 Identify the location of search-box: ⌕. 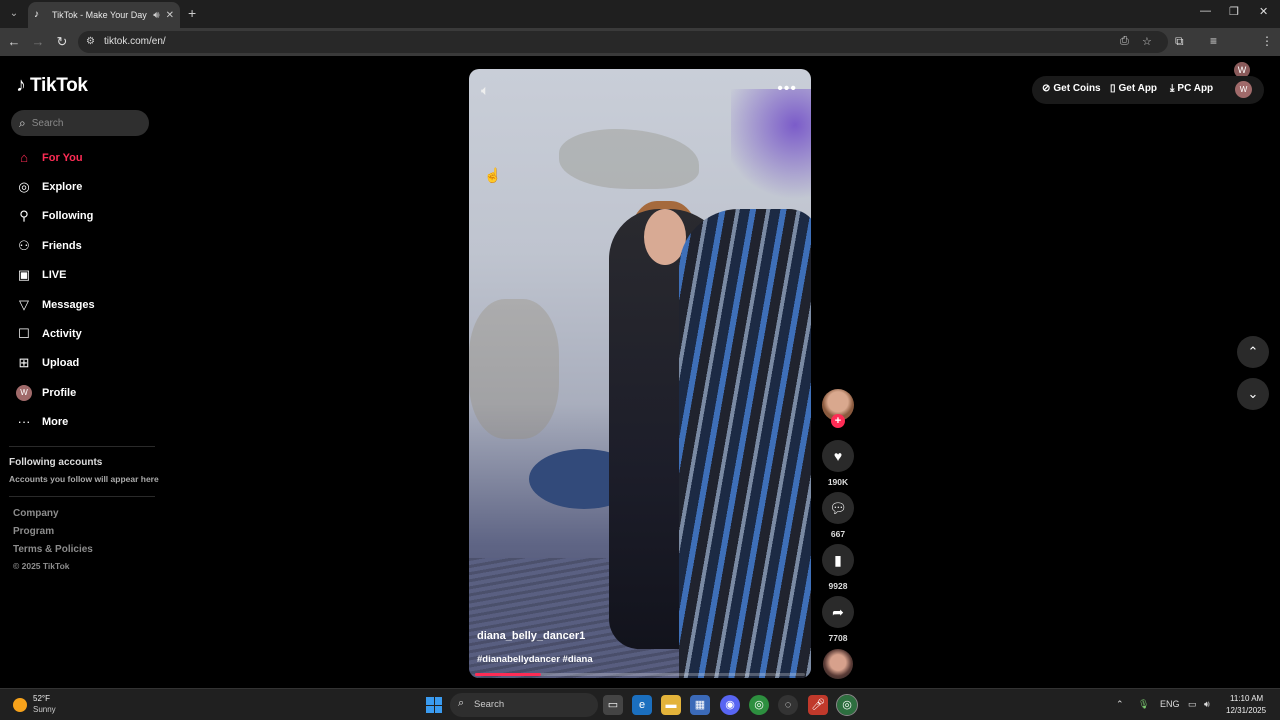
(80, 123).